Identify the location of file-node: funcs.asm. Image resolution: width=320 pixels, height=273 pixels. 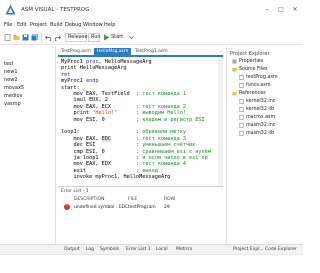
(258, 85).